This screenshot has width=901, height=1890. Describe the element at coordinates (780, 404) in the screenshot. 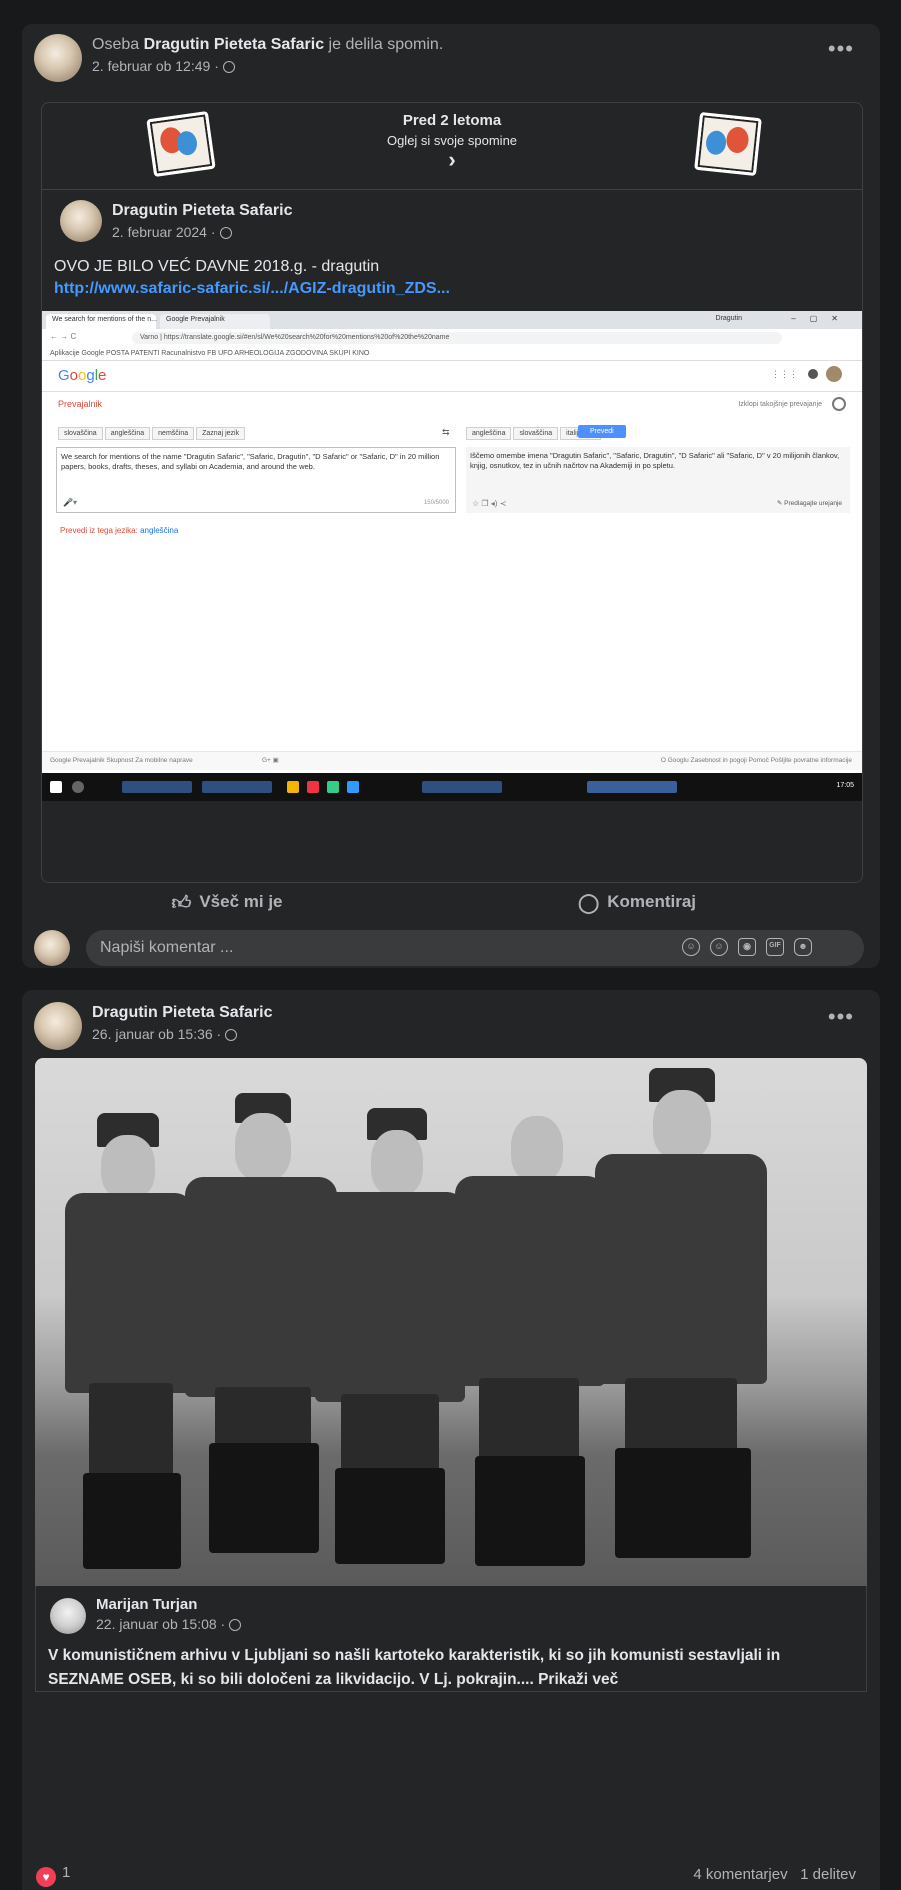

I see `instant-translate-link: Izklopi takojšnje prevajanje` at that location.